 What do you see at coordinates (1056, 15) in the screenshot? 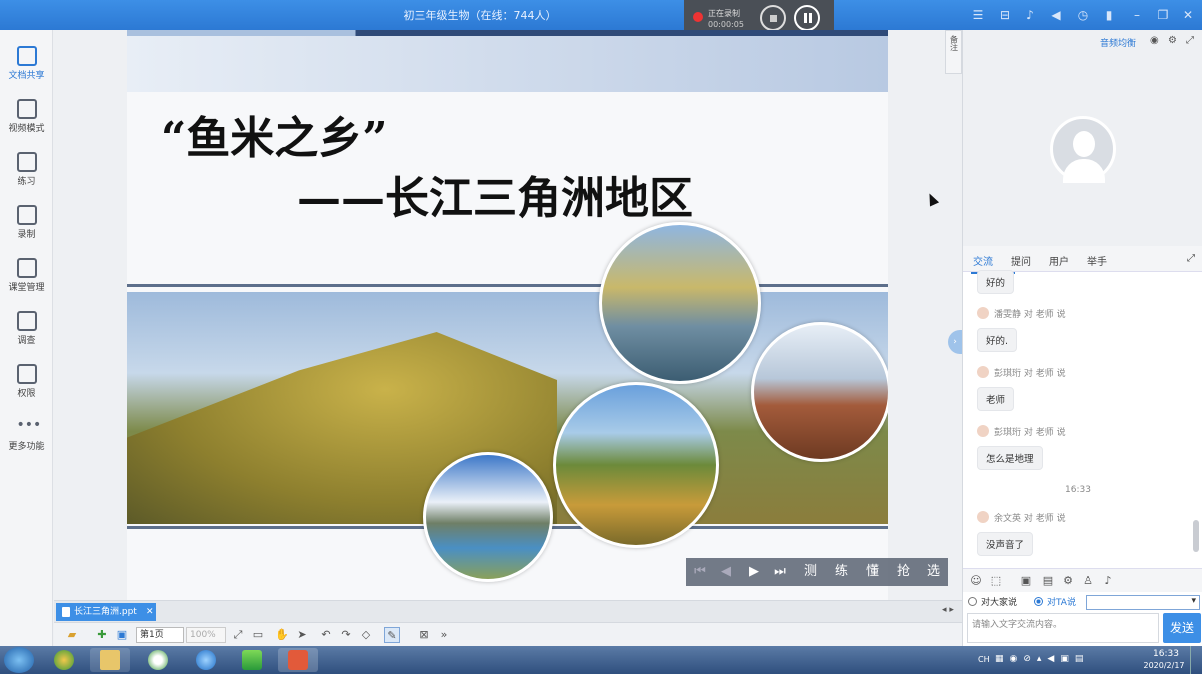
I see `speaker-icon: ◀` at bounding box center [1056, 15].